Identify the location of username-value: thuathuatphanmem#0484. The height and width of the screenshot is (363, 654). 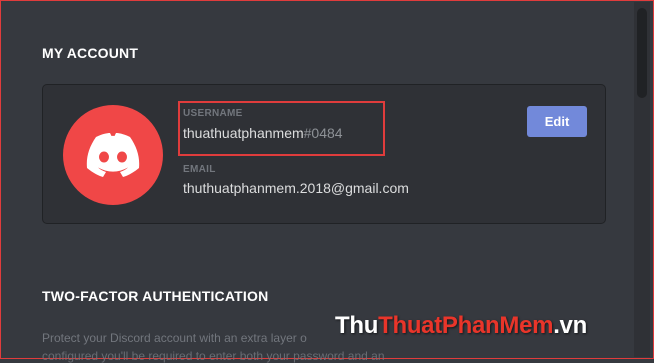
(263, 133).